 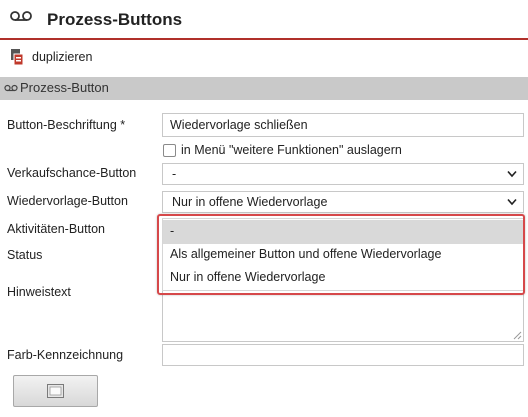 What do you see at coordinates (56, 229) in the screenshot?
I see `activities-button-label: Aktivitäten-Button` at bounding box center [56, 229].